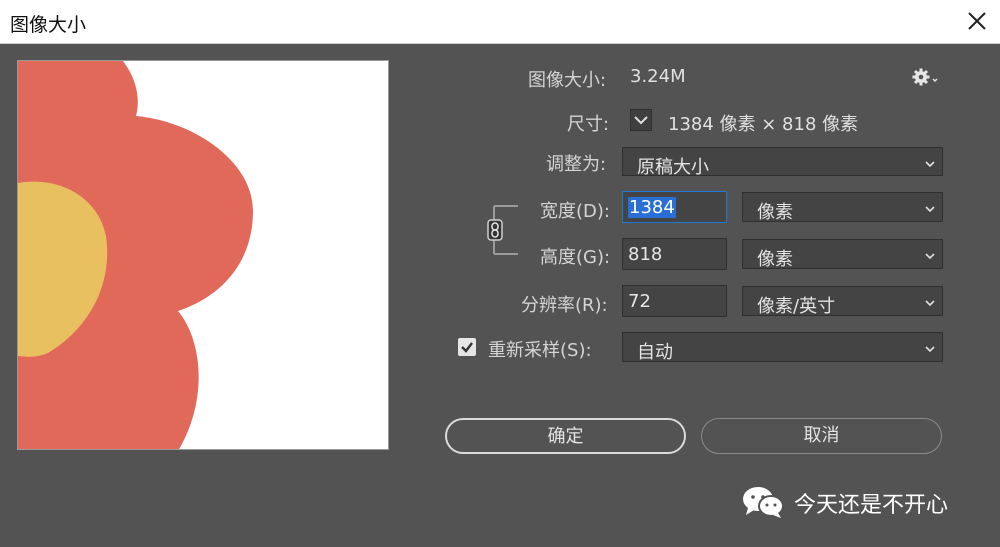 This screenshot has width=1000, height=547. I want to click on height-label: 高度(G):, so click(575, 257).